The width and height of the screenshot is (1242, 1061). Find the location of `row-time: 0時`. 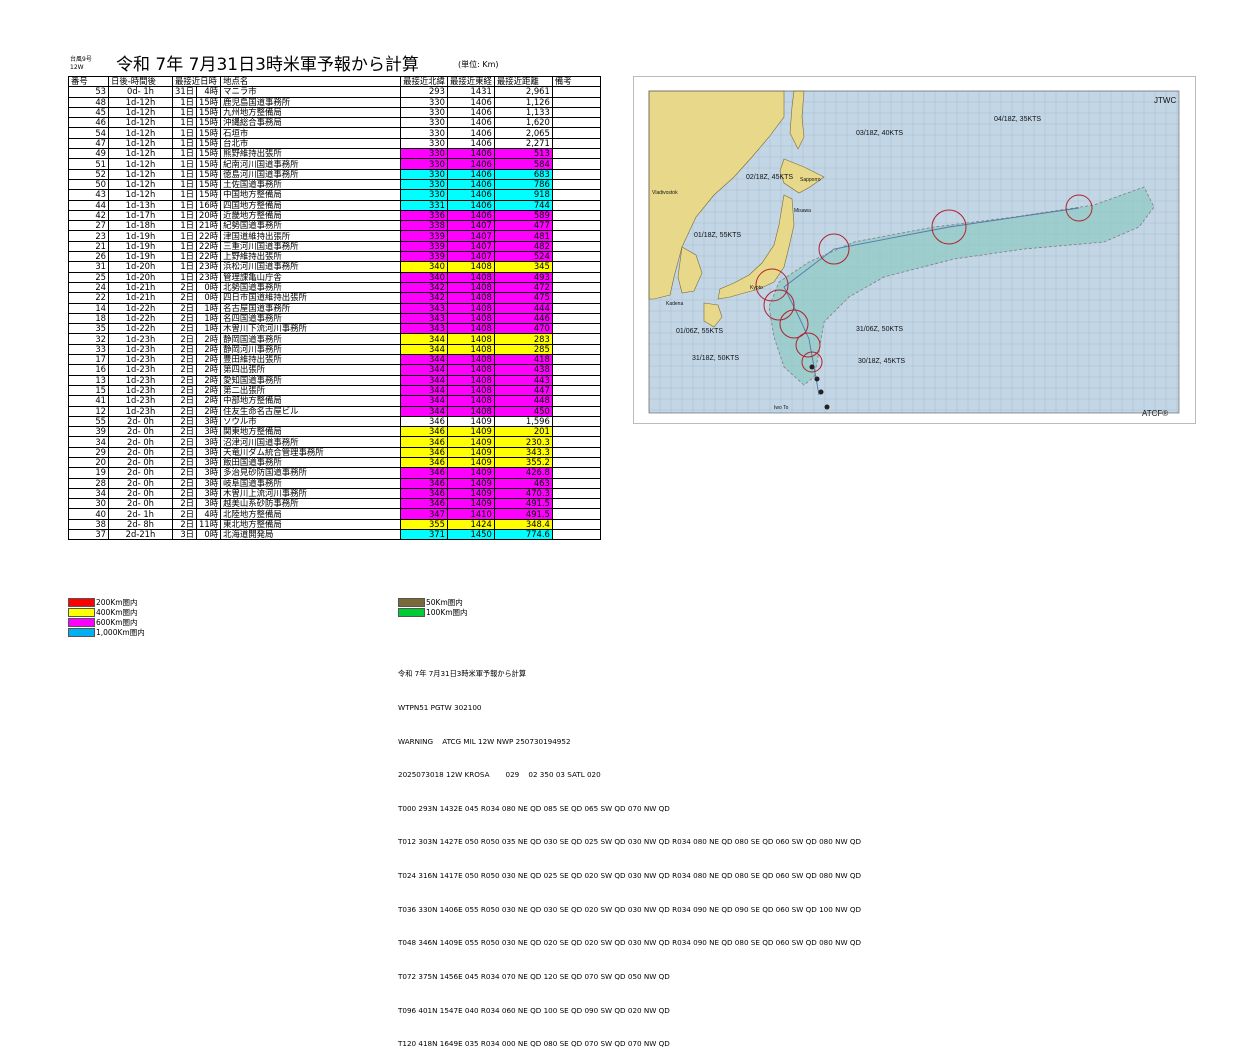

row-time: 0時 is located at coordinates (209, 298).